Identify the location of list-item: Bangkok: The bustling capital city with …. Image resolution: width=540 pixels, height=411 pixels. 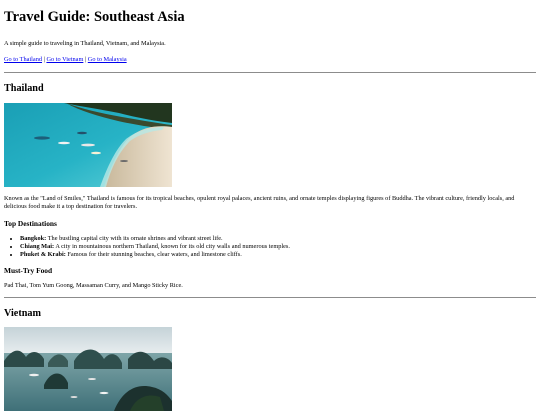
(278, 239).